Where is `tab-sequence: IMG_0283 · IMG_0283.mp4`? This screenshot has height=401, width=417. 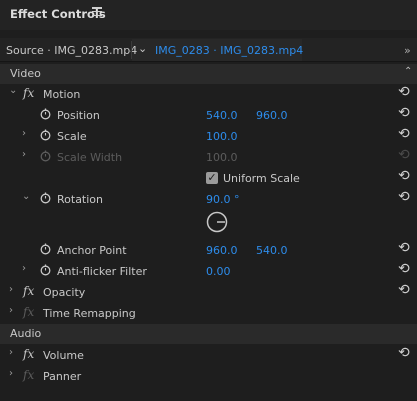
tab-sequence: IMG_0283 · IMG_0283.mp4 is located at coordinates (229, 50).